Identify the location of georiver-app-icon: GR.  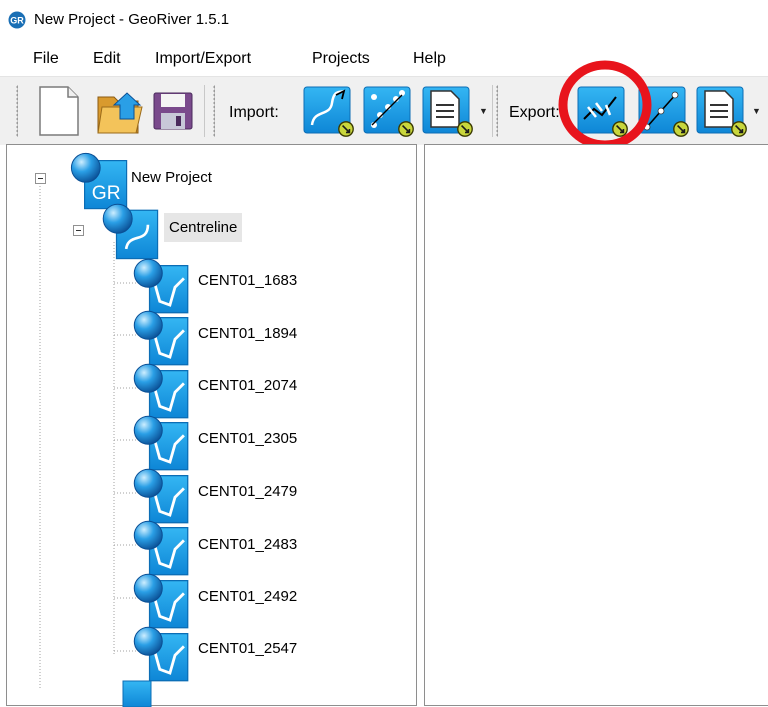
(17, 20).